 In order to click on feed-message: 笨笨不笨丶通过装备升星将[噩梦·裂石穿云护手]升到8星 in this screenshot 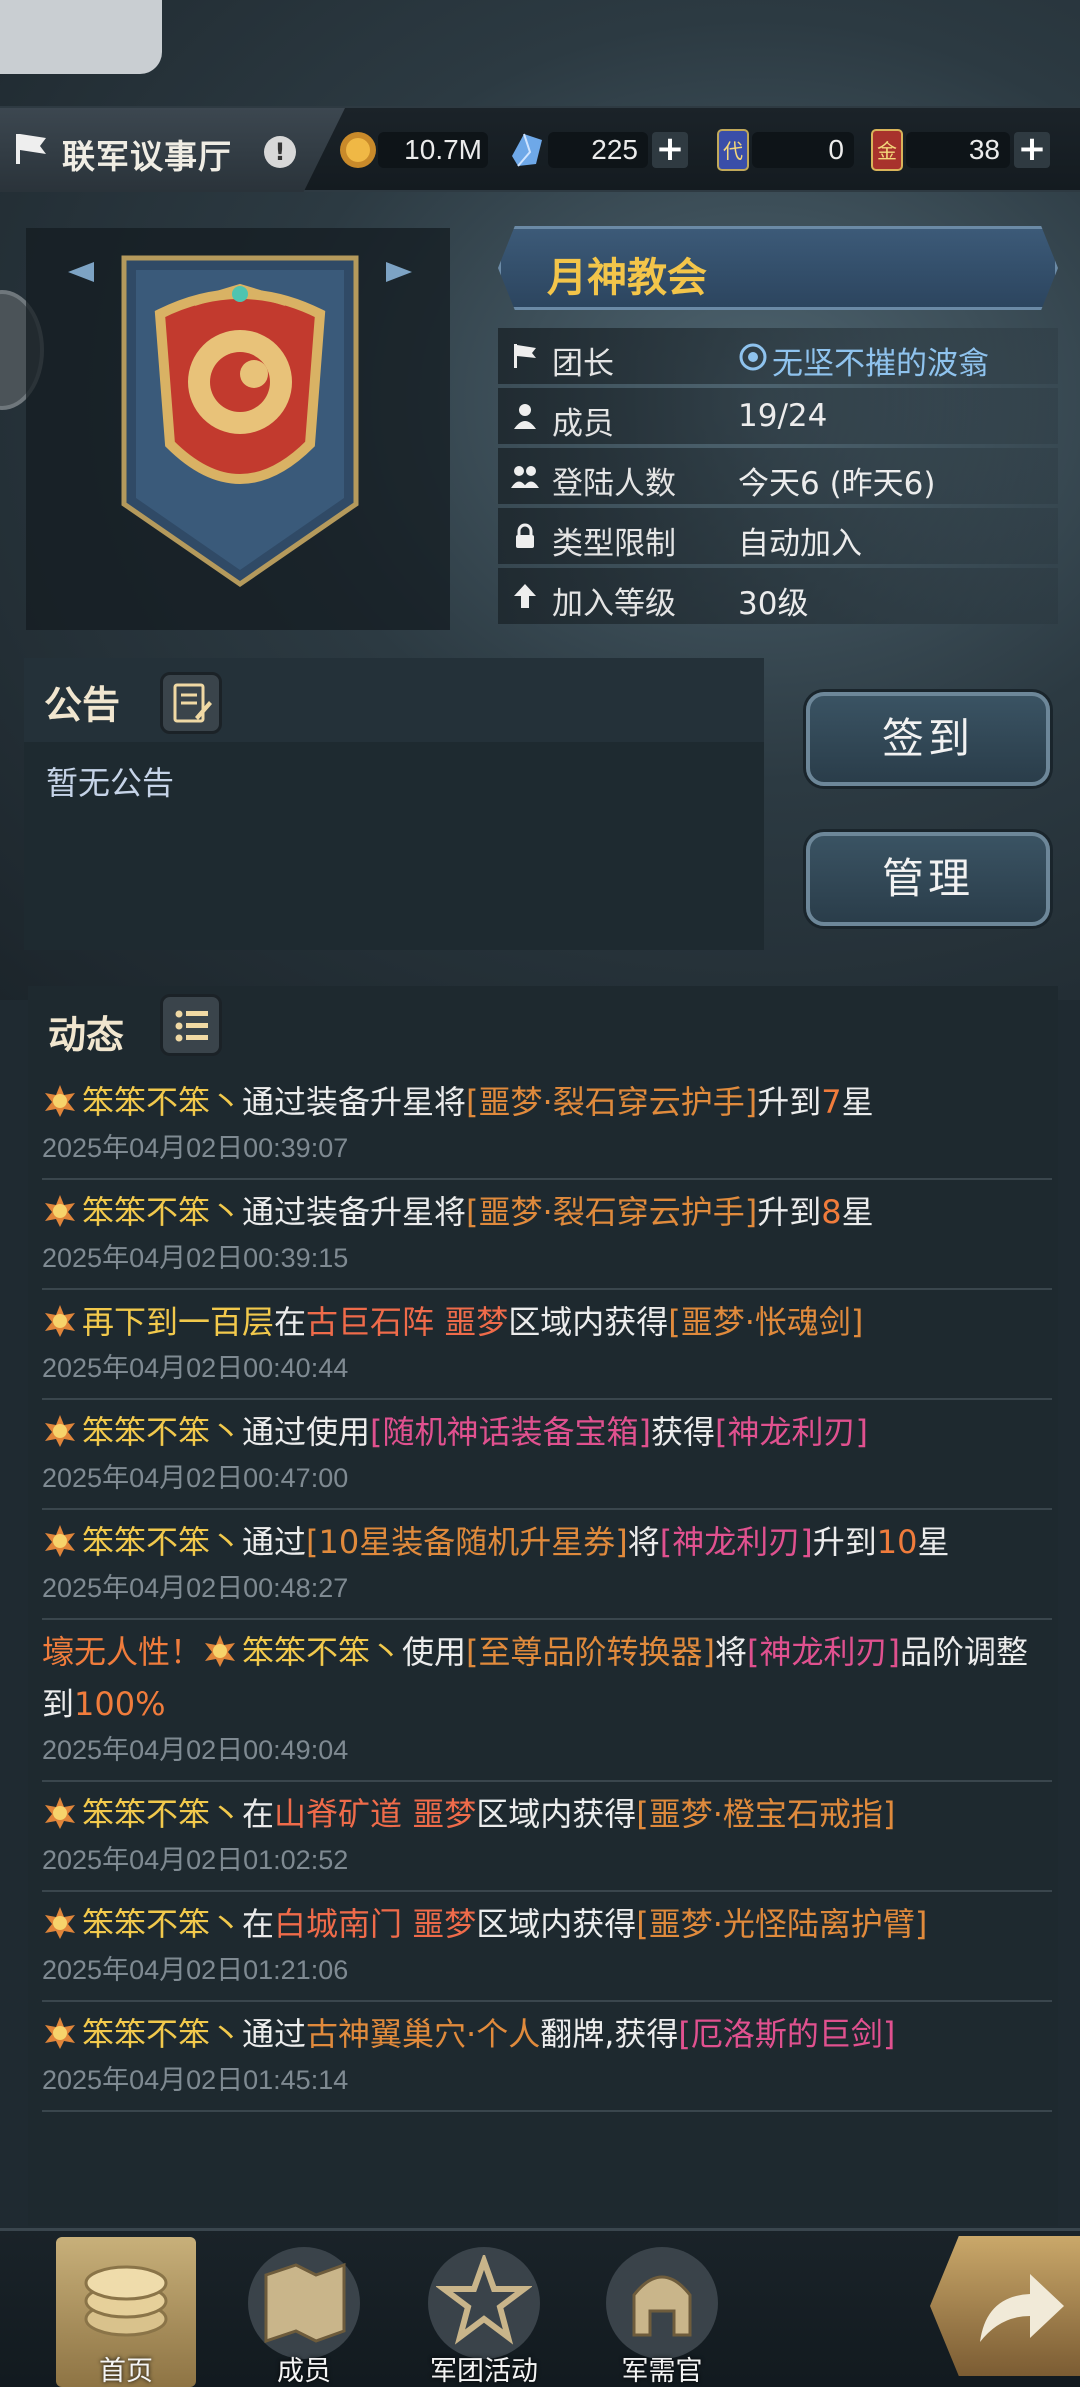, I will do `click(547, 1212)`.